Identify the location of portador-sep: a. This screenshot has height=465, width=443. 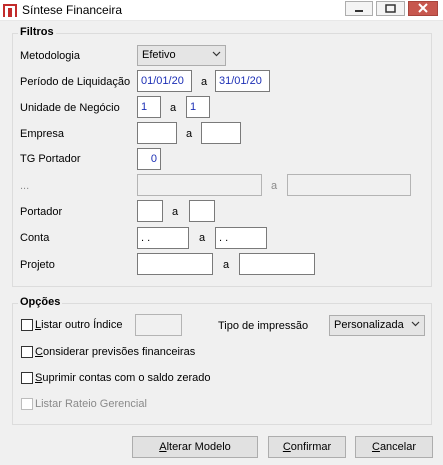
(175, 212).